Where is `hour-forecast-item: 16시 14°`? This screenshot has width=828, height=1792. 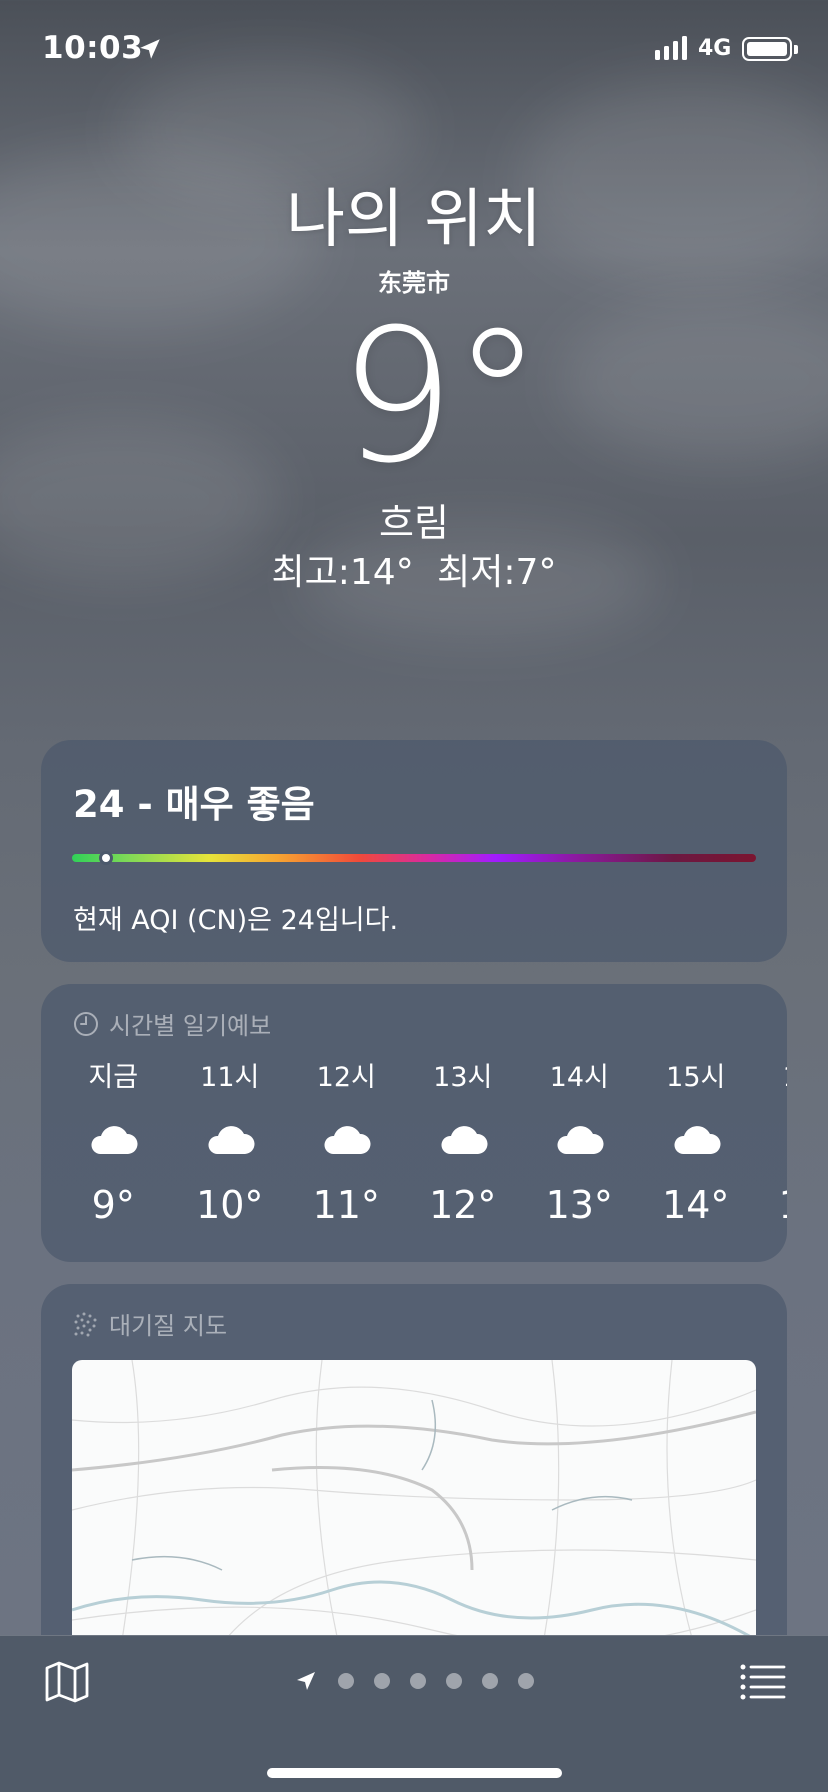 hour-forecast-item: 16시 14° is located at coordinates (770, 1143).